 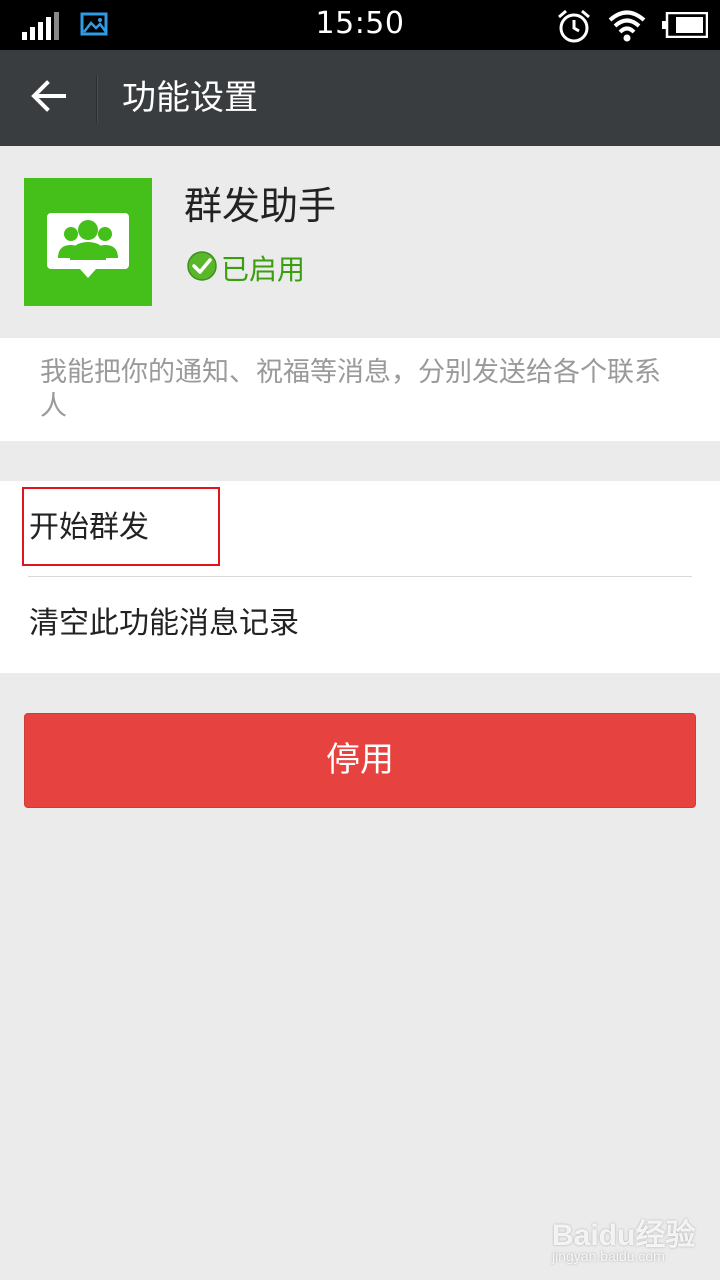 What do you see at coordinates (360, 25) in the screenshot?
I see `status-bar: 15:50` at bounding box center [360, 25].